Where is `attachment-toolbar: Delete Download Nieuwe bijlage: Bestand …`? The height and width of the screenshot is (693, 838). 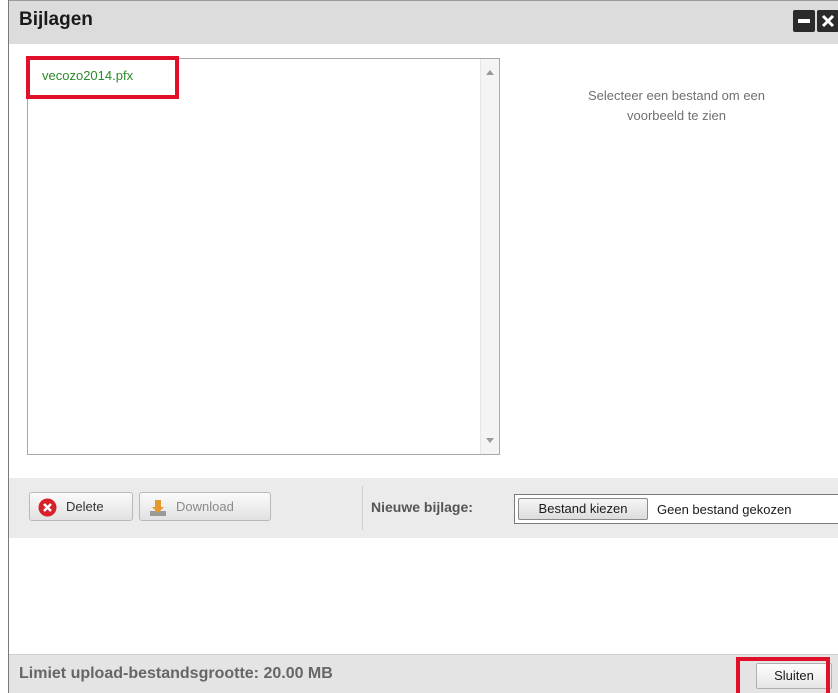
attachment-toolbar: Delete Download Nieuwe bijlage: Bestand … is located at coordinates (423, 508).